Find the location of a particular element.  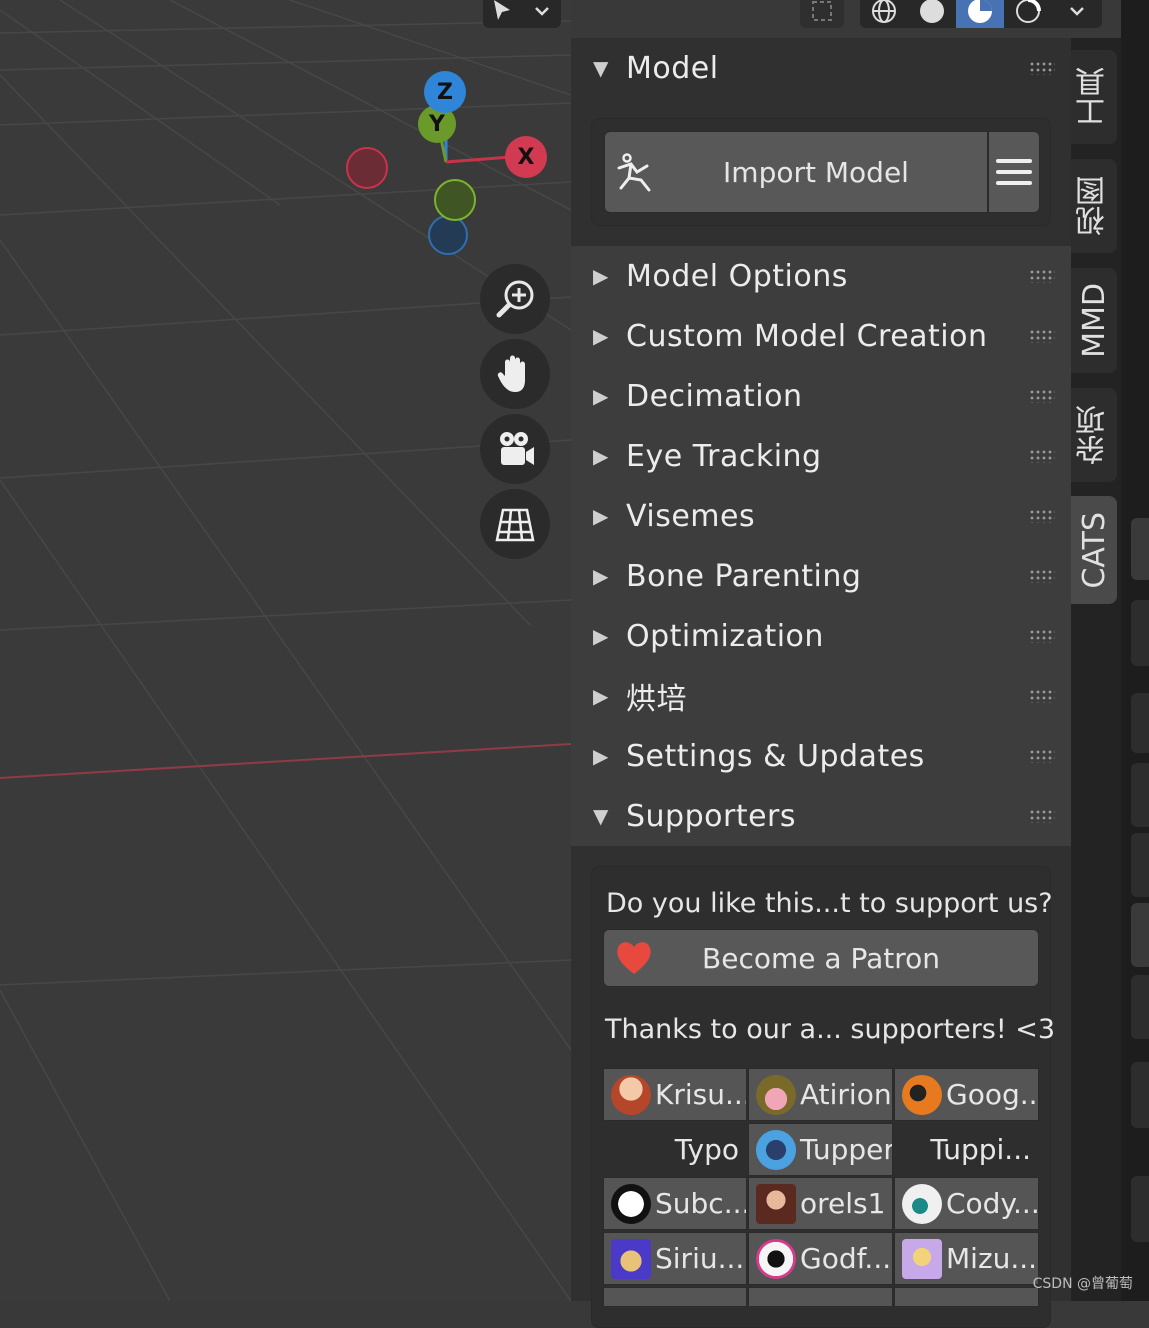

camera-icon is located at coordinates (517, 448).